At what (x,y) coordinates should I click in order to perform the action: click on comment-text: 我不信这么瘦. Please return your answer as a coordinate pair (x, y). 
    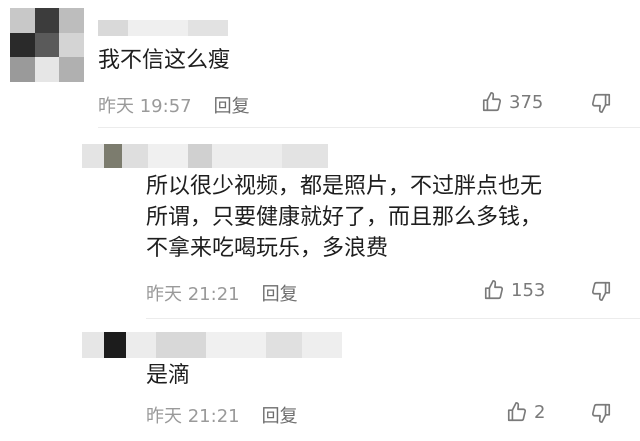
    Looking at the image, I should click on (164, 60).